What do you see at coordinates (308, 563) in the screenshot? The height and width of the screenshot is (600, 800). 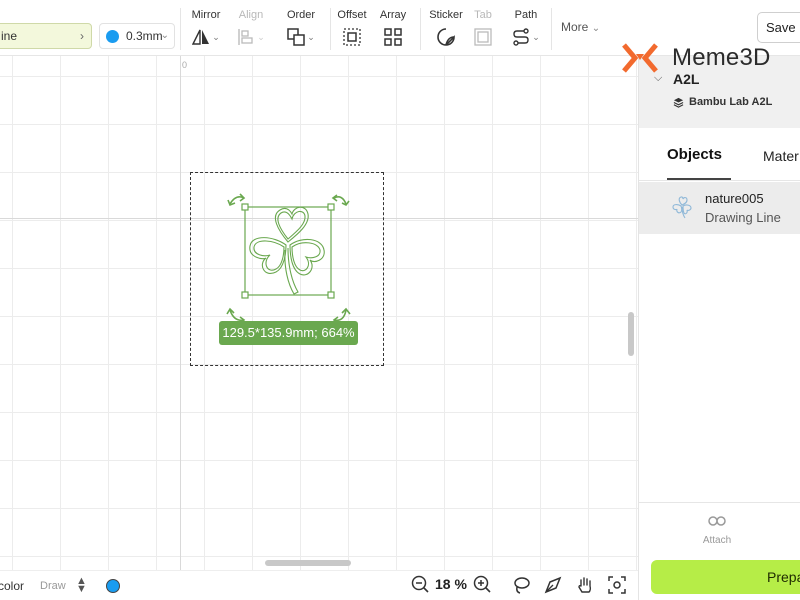 I see `horizontal-scrollbar` at bounding box center [308, 563].